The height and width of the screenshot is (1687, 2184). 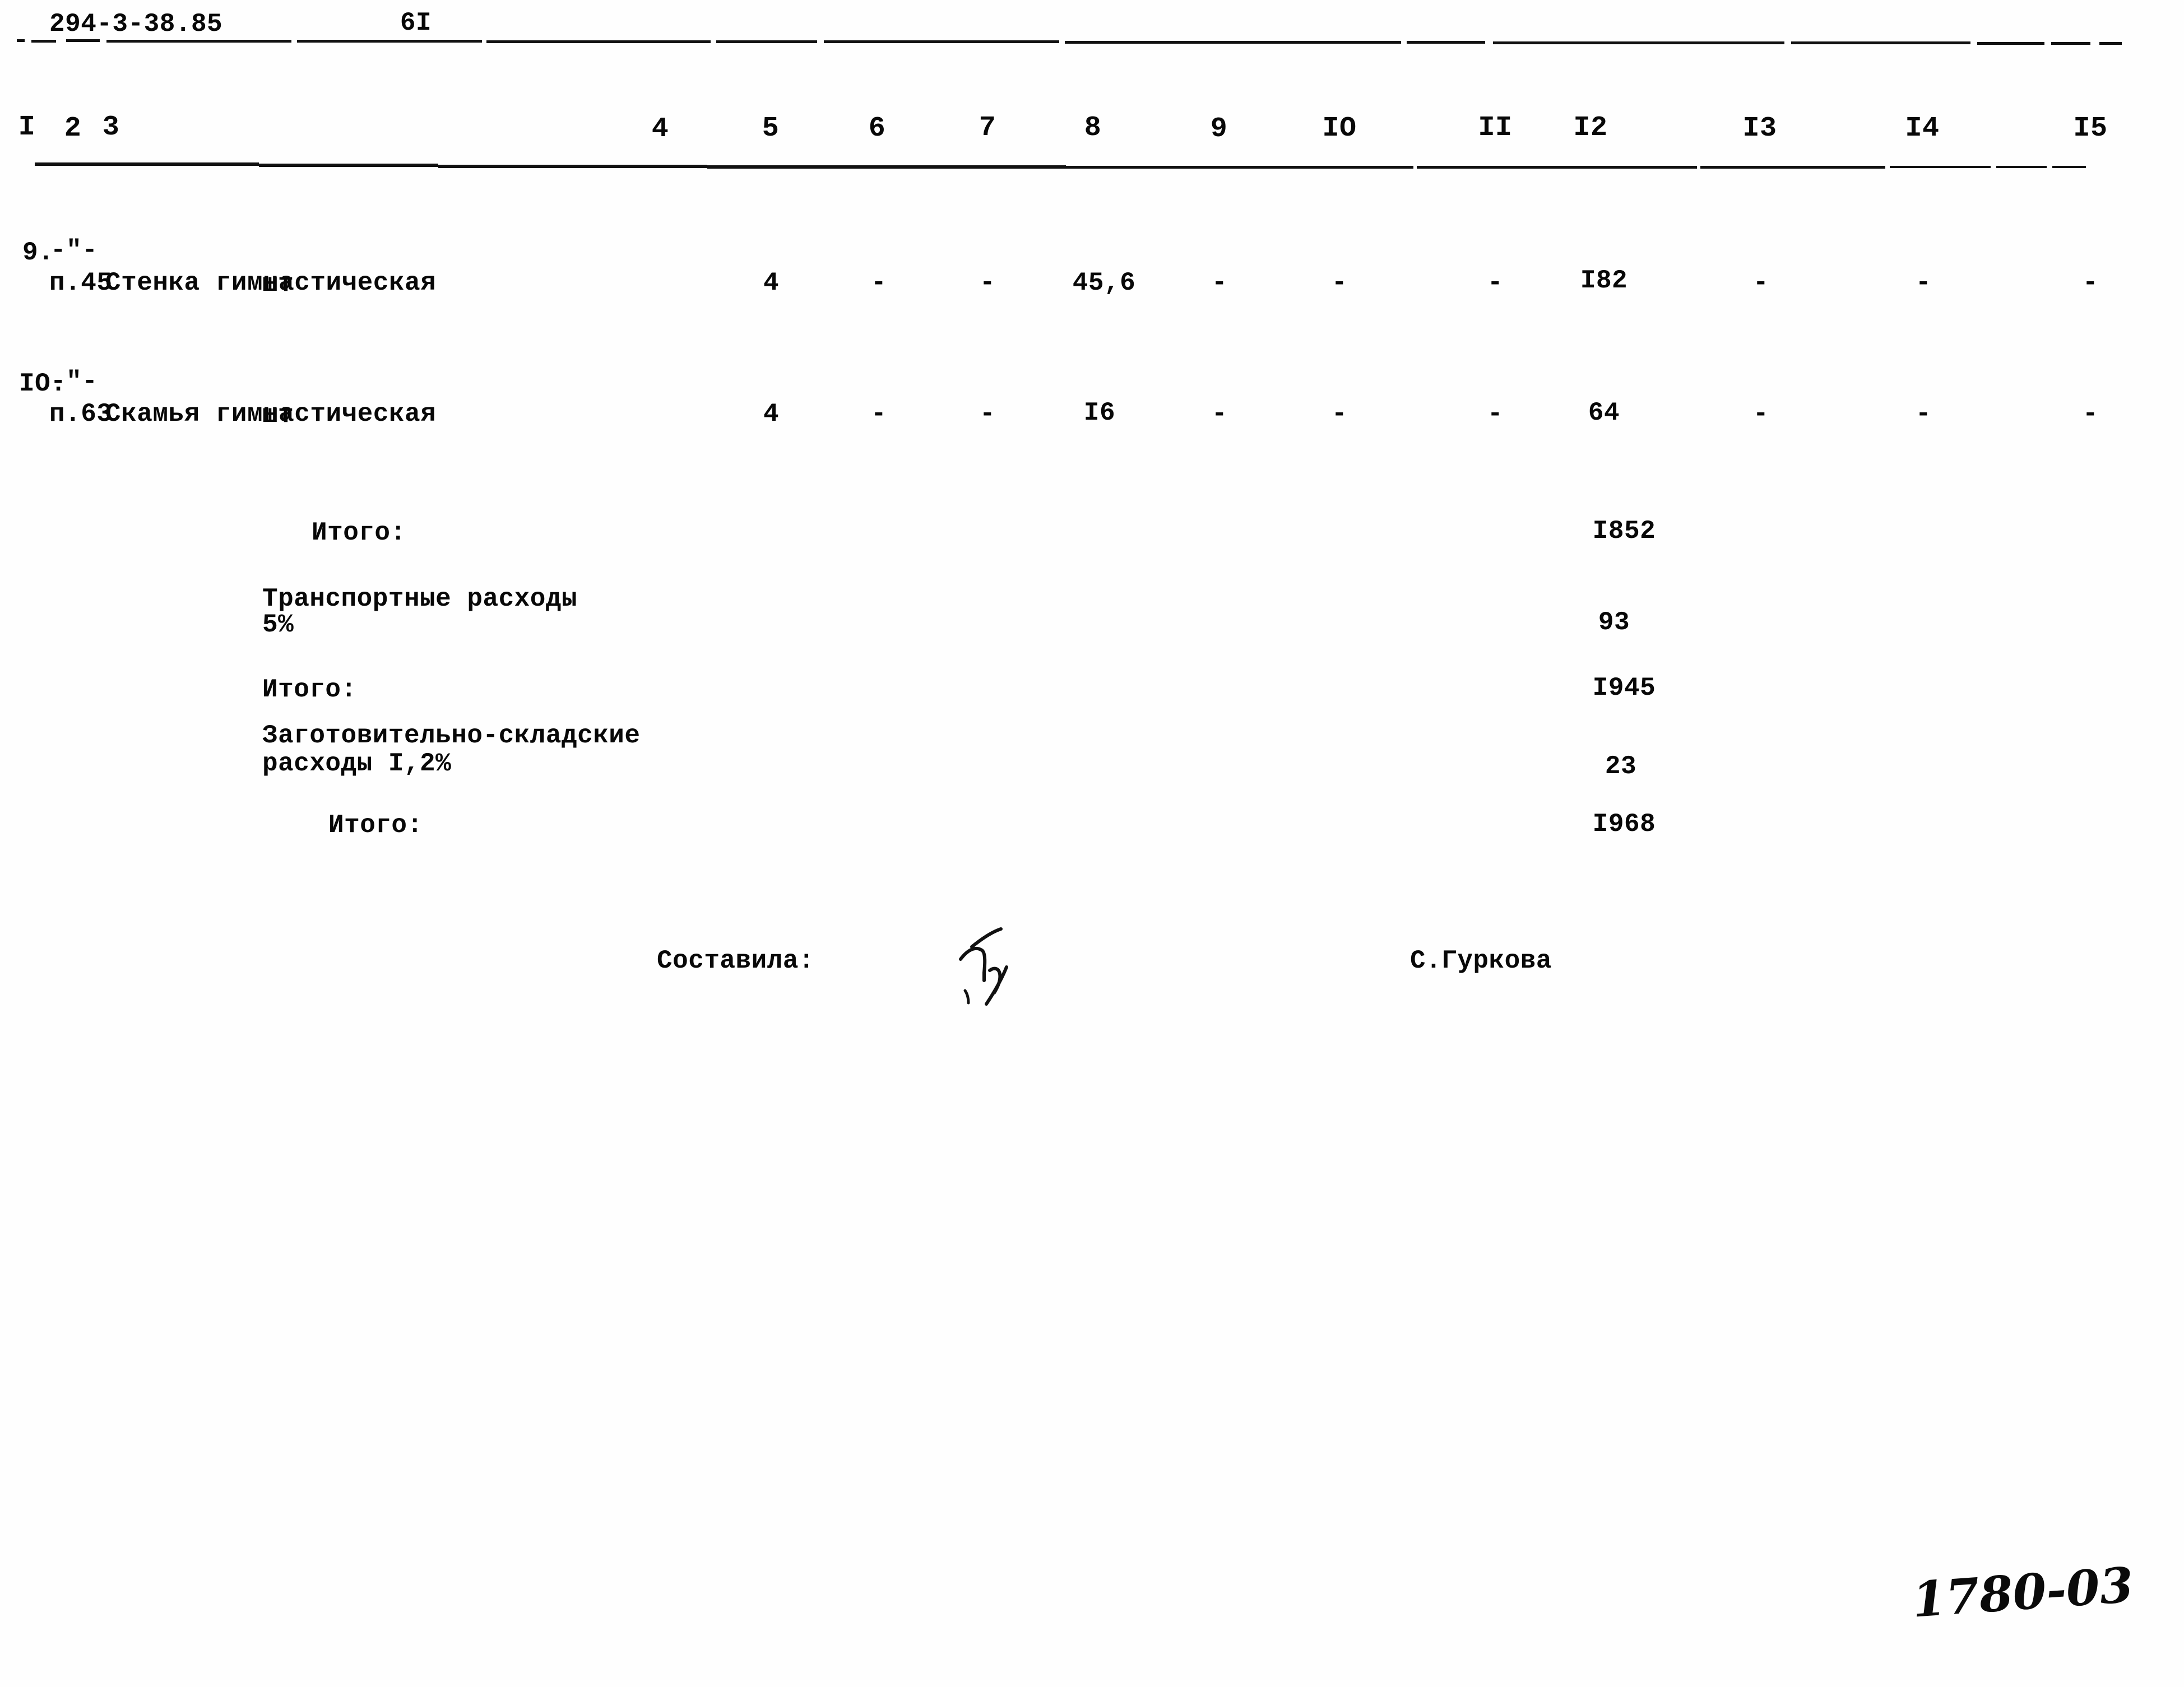 I want to click on compiled-by-label: Составила:, so click(x=736, y=960).